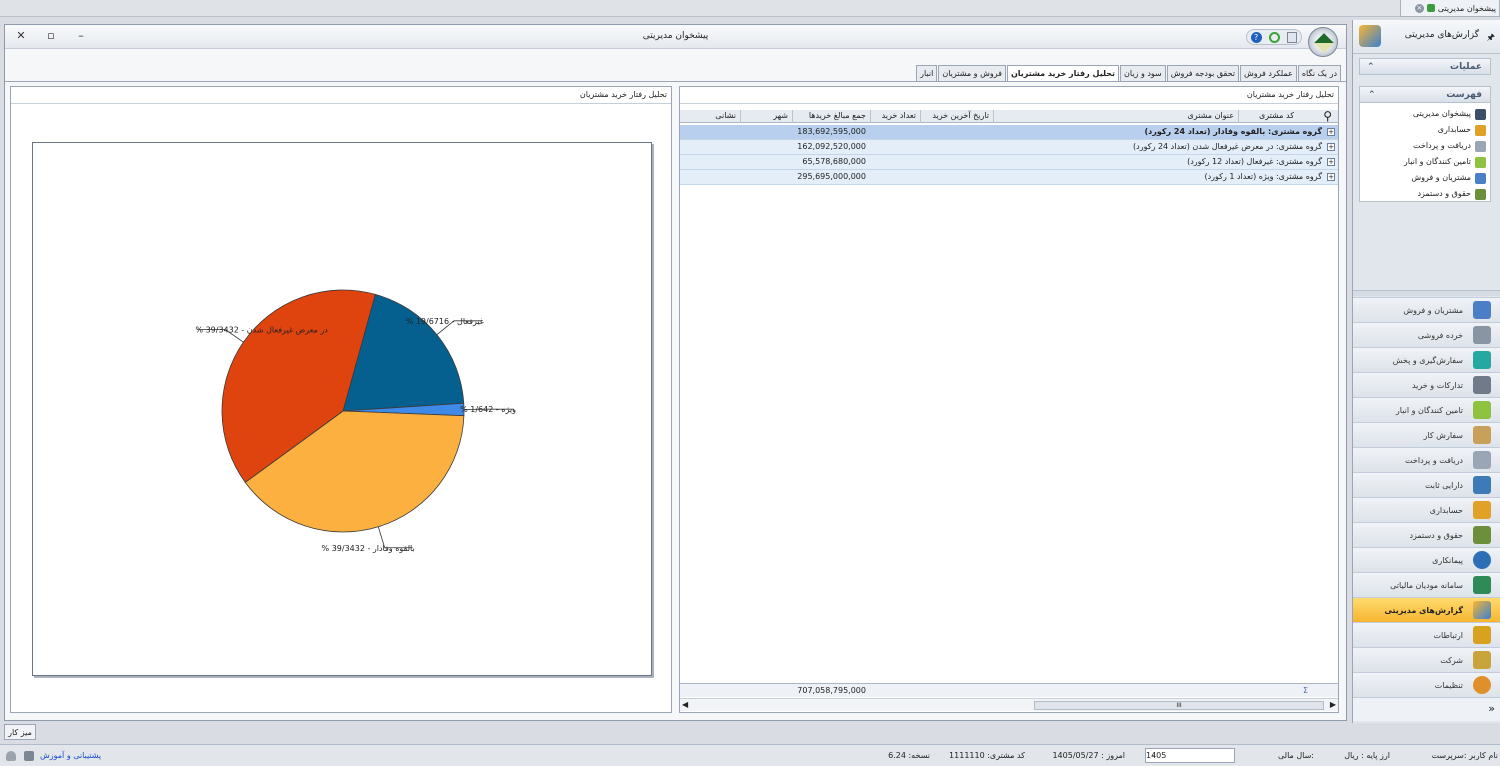 The height and width of the screenshot is (766, 1500). I want to click on nav-label: تنظیمات, so click(1448, 685).